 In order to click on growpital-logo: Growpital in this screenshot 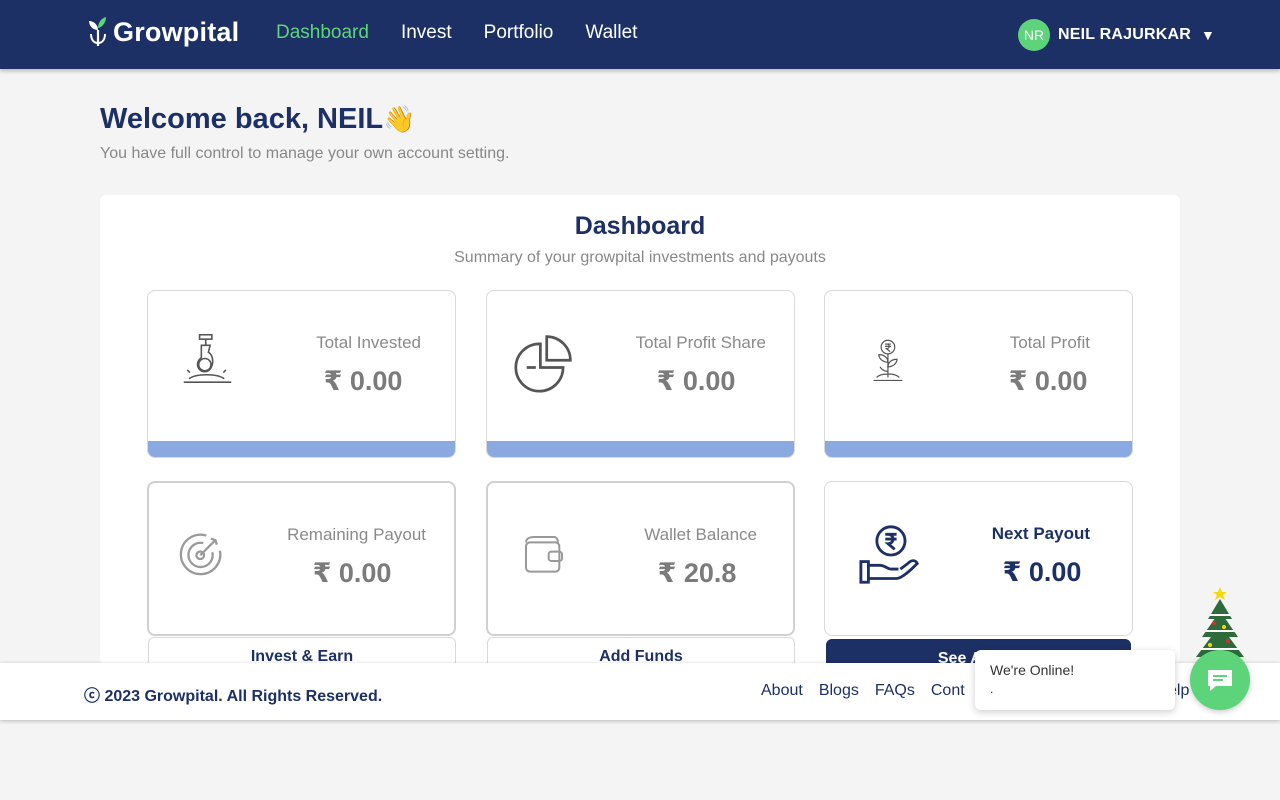, I will do `click(162, 32)`.